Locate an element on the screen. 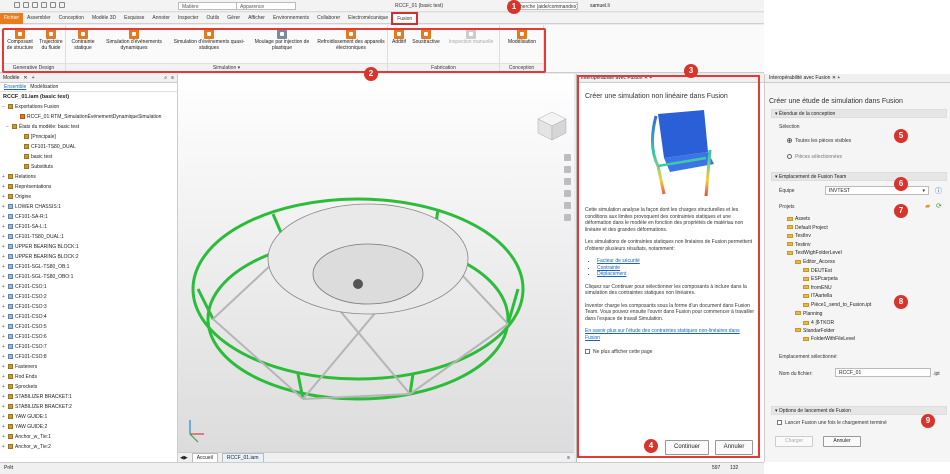  menu-tab-7: Outils is located at coordinates (213, 18).